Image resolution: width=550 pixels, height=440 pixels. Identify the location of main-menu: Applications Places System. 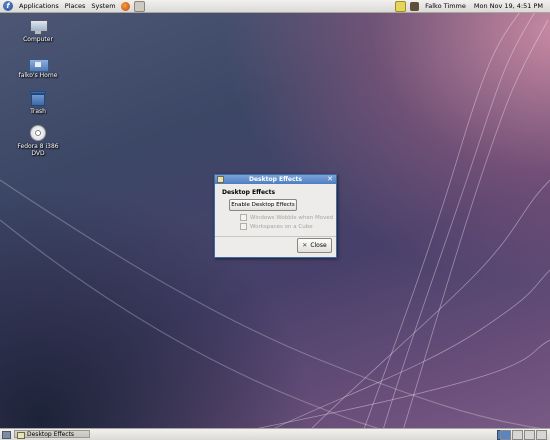
(67, 6).